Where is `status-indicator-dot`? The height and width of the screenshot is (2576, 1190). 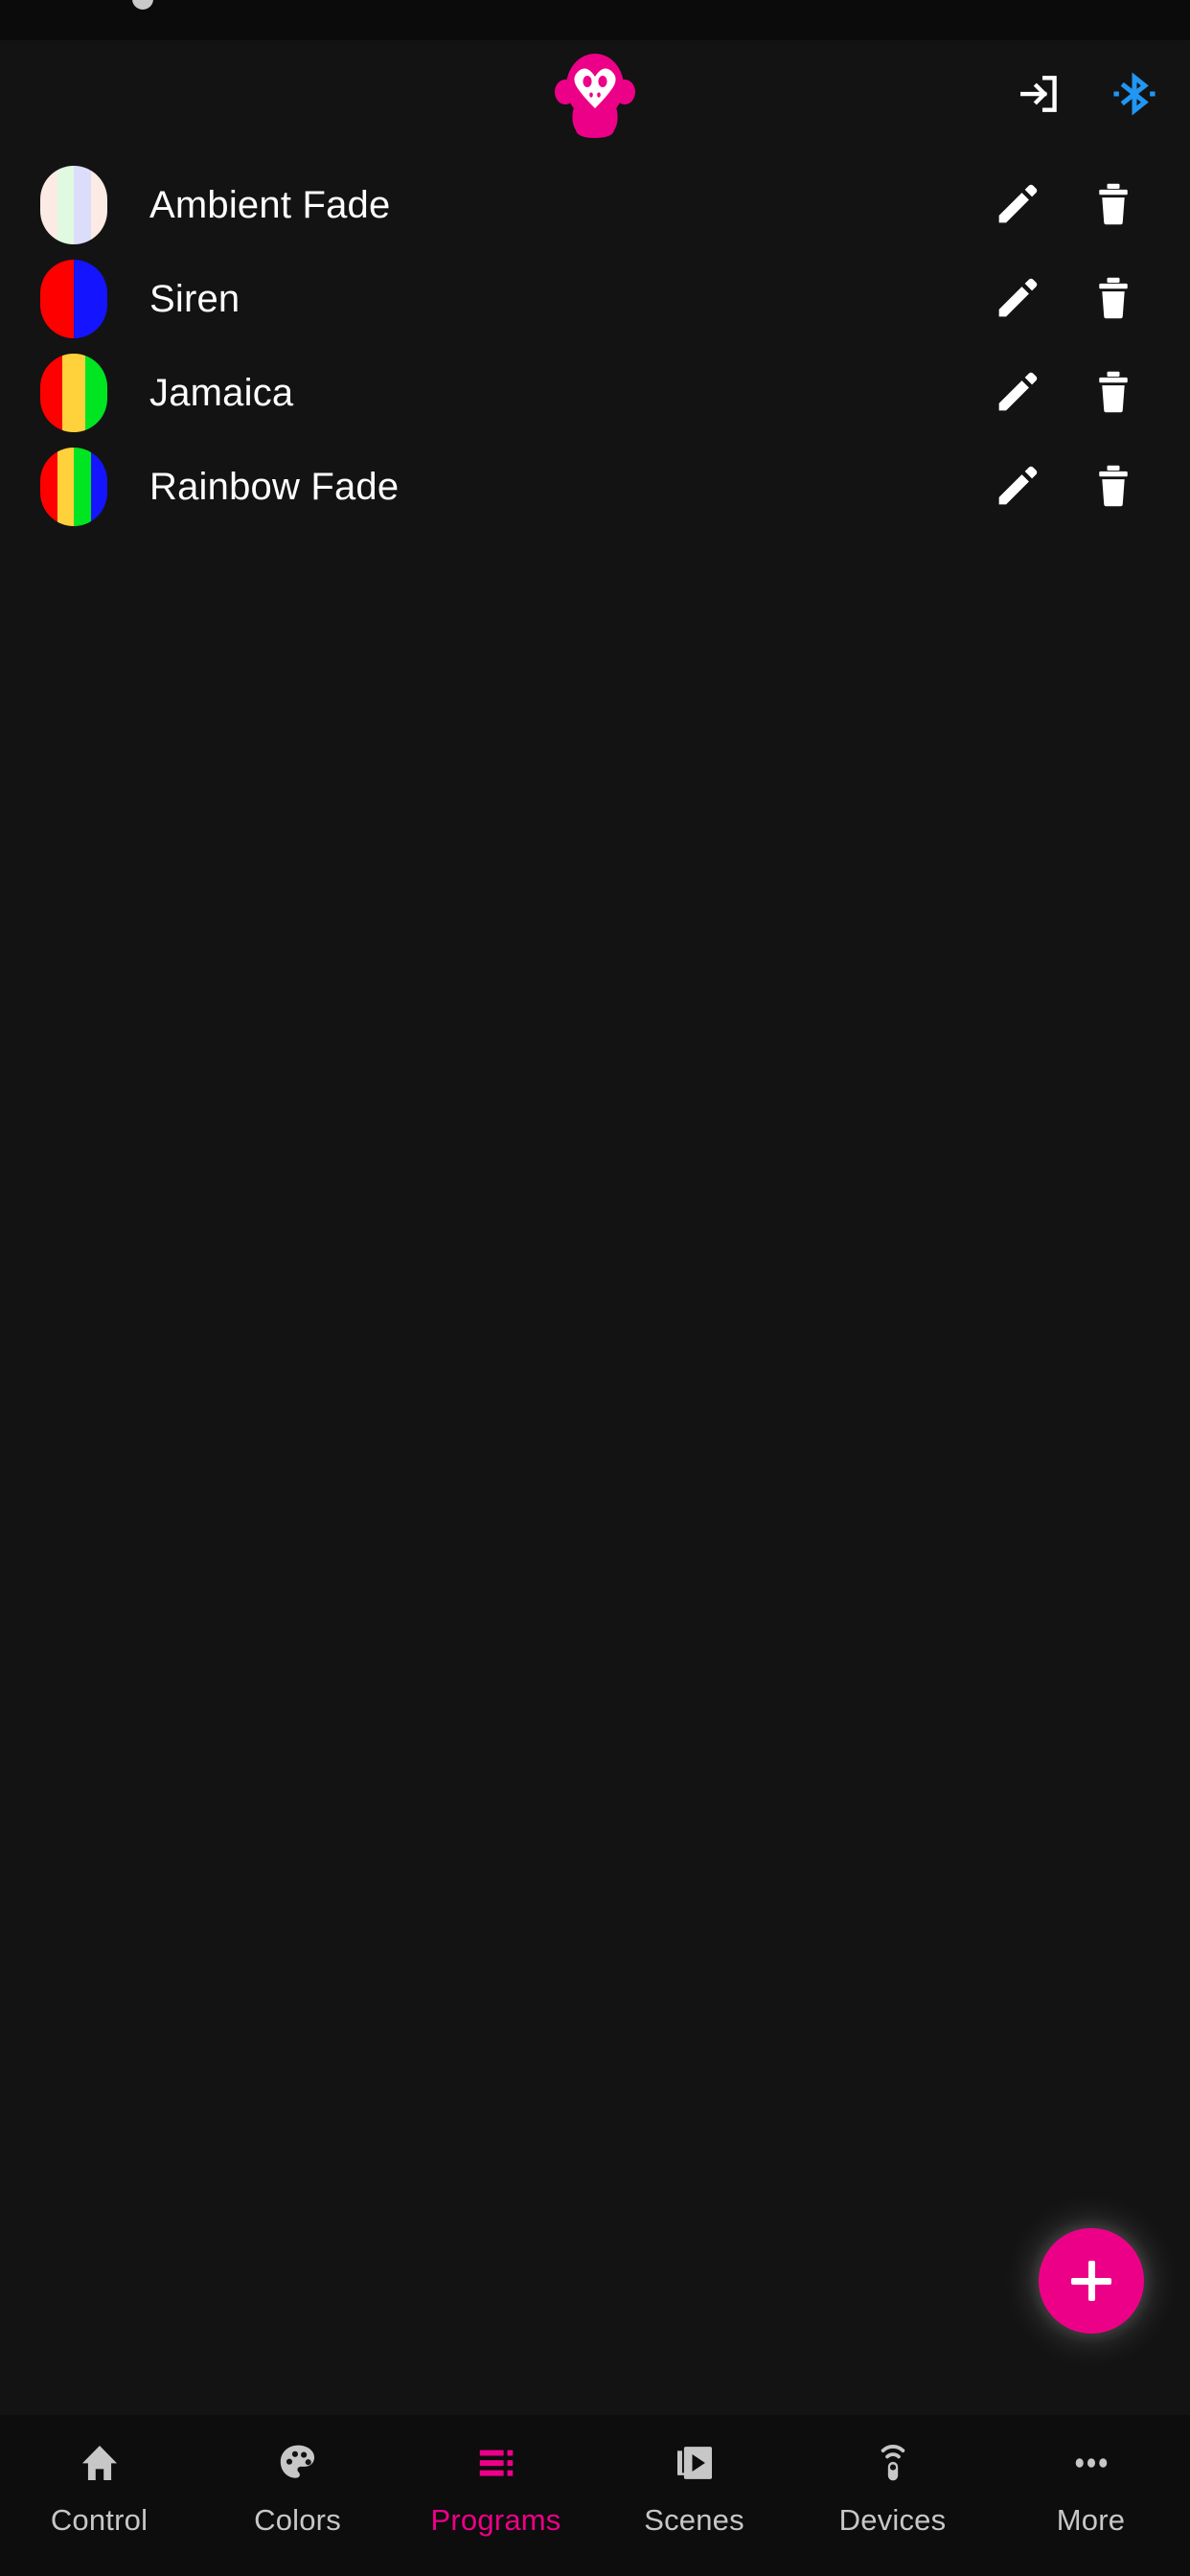 status-indicator-dot is located at coordinates (143, 5).